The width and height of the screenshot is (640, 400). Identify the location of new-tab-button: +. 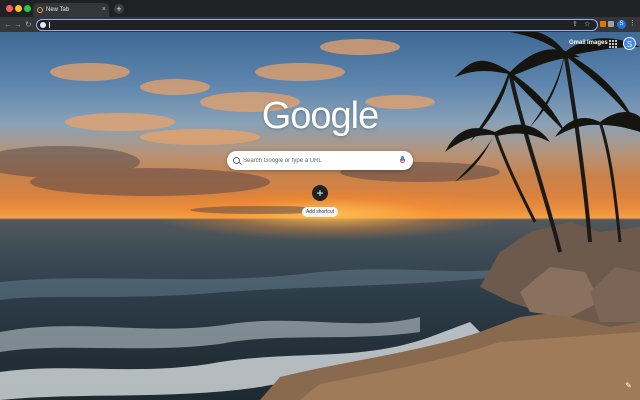
(119, 9).